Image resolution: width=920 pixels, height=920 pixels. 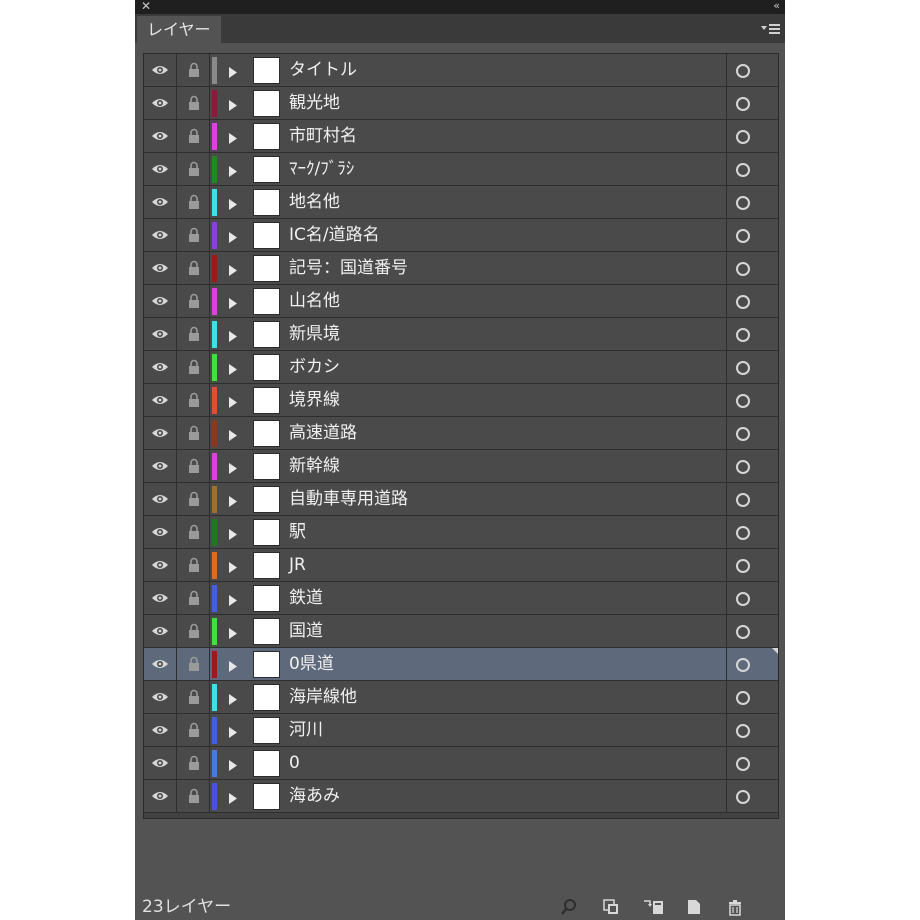 I want to click on layer-name: 海岸線他, so click(x=504, y=697).